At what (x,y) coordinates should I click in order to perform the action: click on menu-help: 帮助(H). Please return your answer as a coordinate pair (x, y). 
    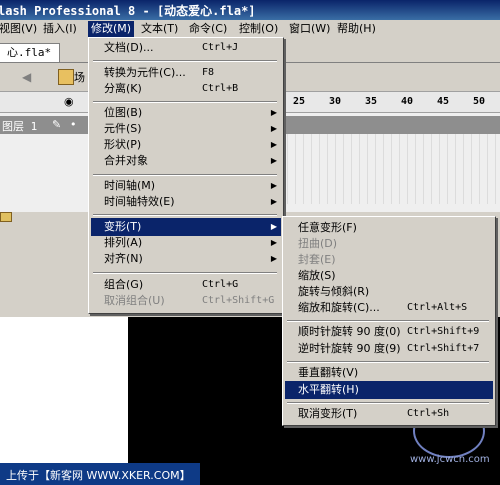
    Looking at the image, I should click on (356, 29).